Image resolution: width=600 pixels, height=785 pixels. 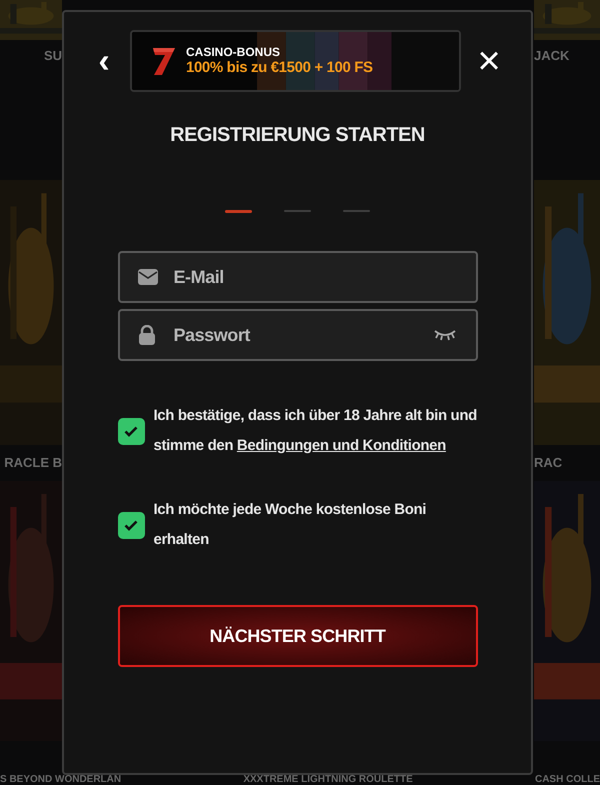 I want to click on game-caption: RACLE B, so click(x=33, y=463).